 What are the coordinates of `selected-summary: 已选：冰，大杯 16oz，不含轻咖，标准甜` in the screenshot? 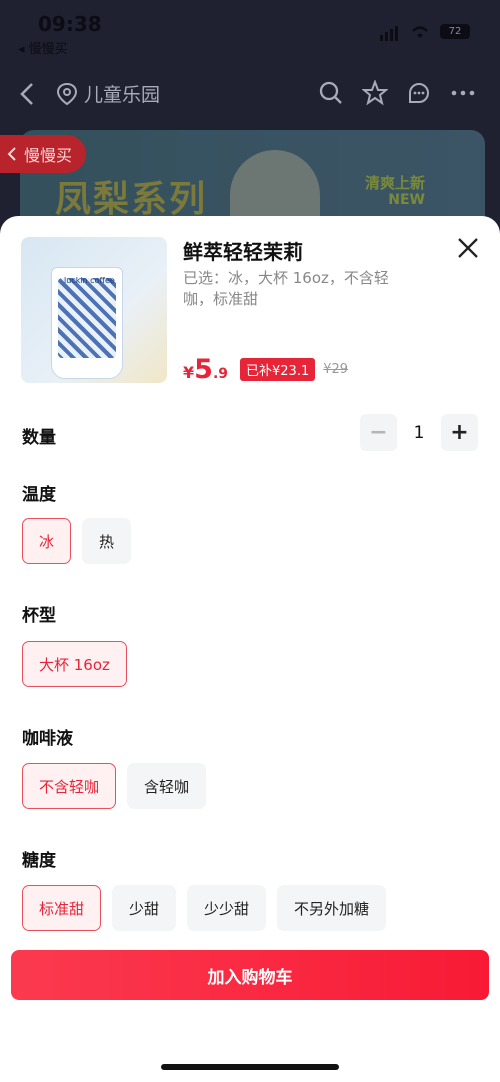 It's located at (286, 288).